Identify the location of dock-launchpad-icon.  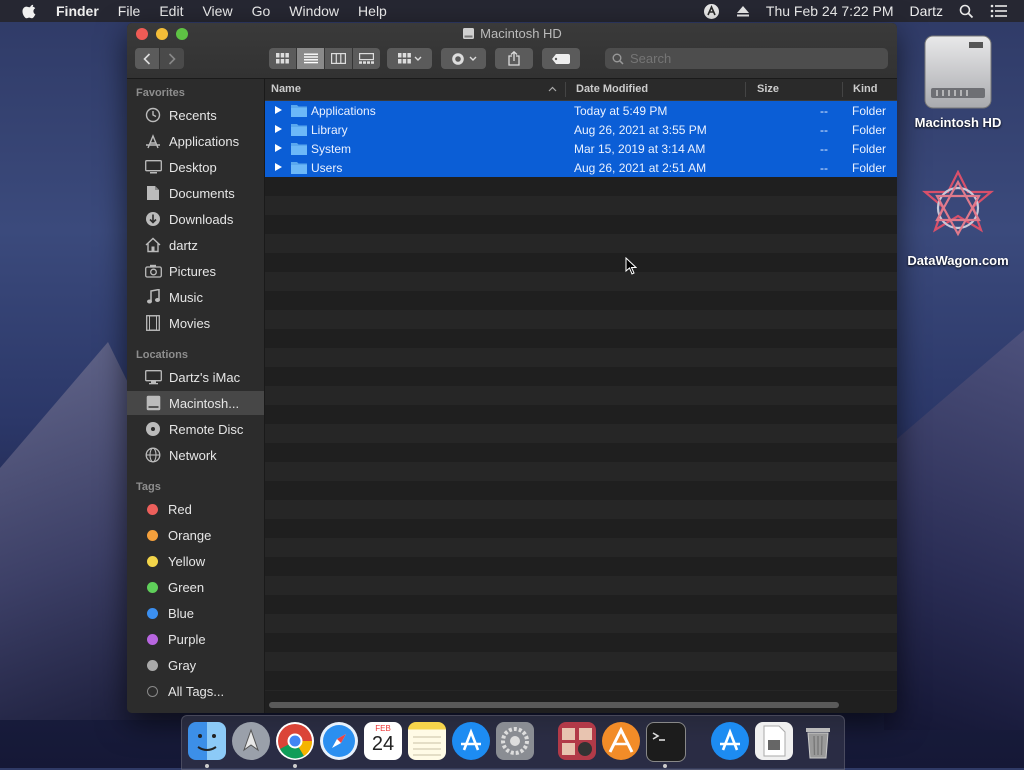
(251, 741).